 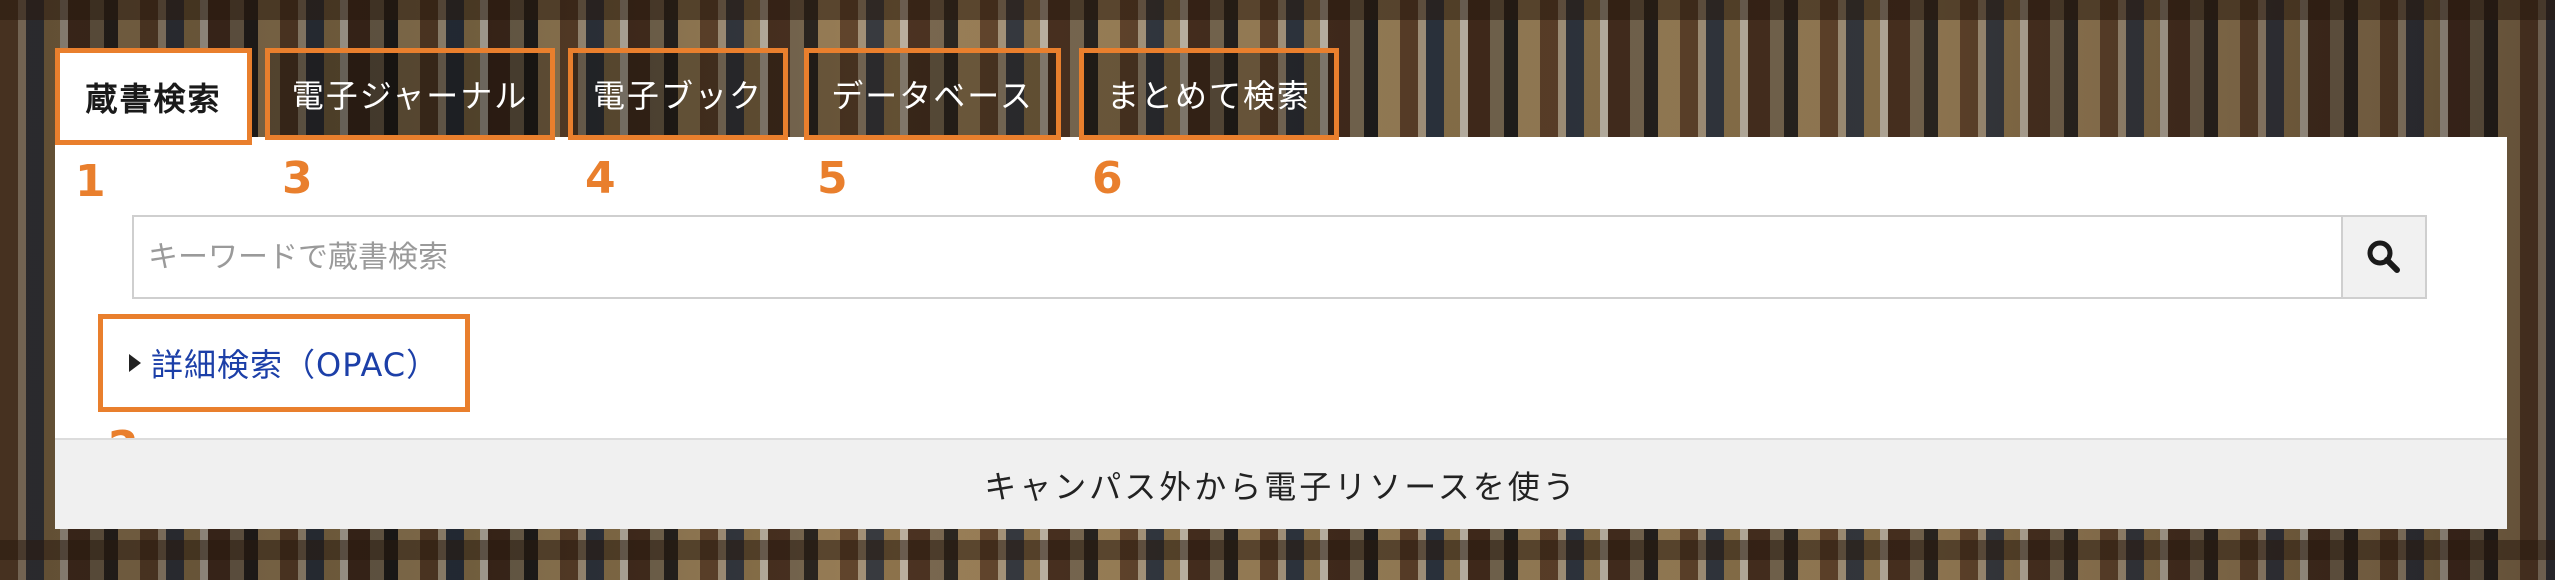 What do you see at coordinates (135, 363) in the screenshot?
I see `triangle-right-icon` at bounding box center [135, 363].